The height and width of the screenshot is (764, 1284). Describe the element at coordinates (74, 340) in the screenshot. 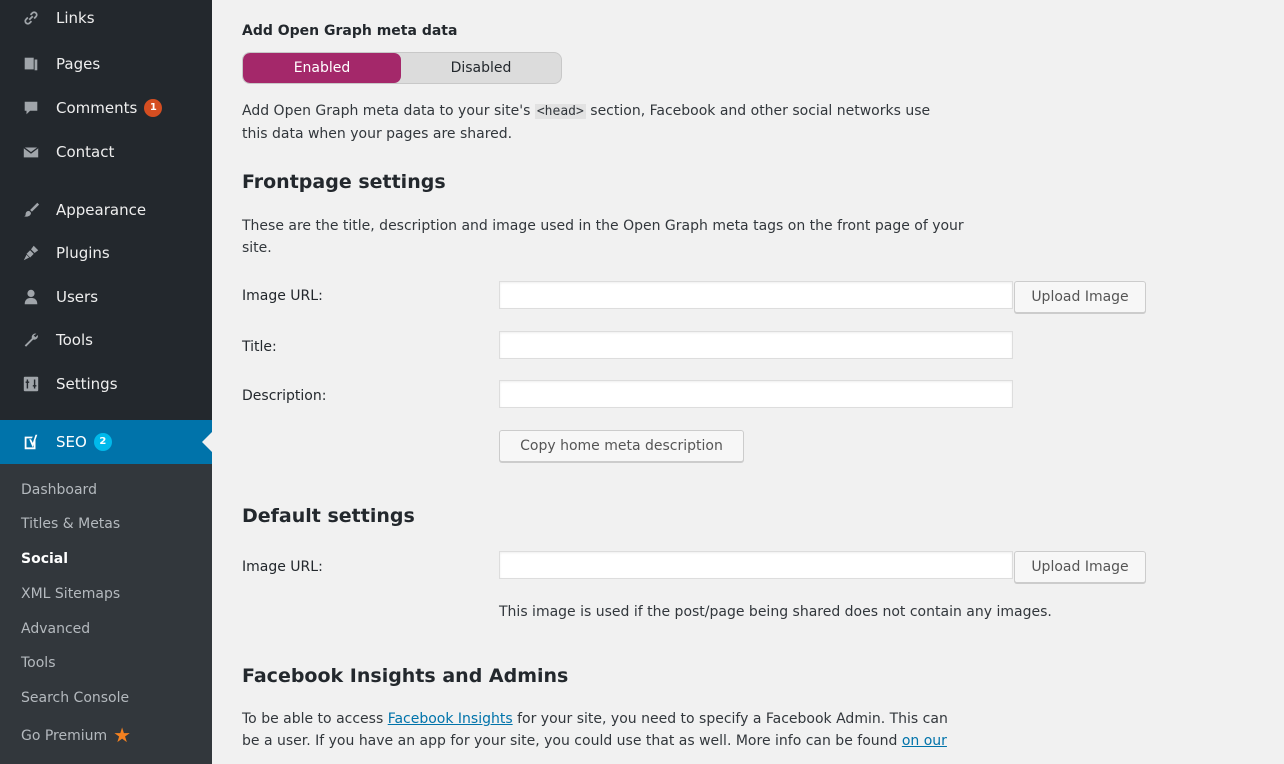

I see `sidebar-item-label: Tools` at that location.